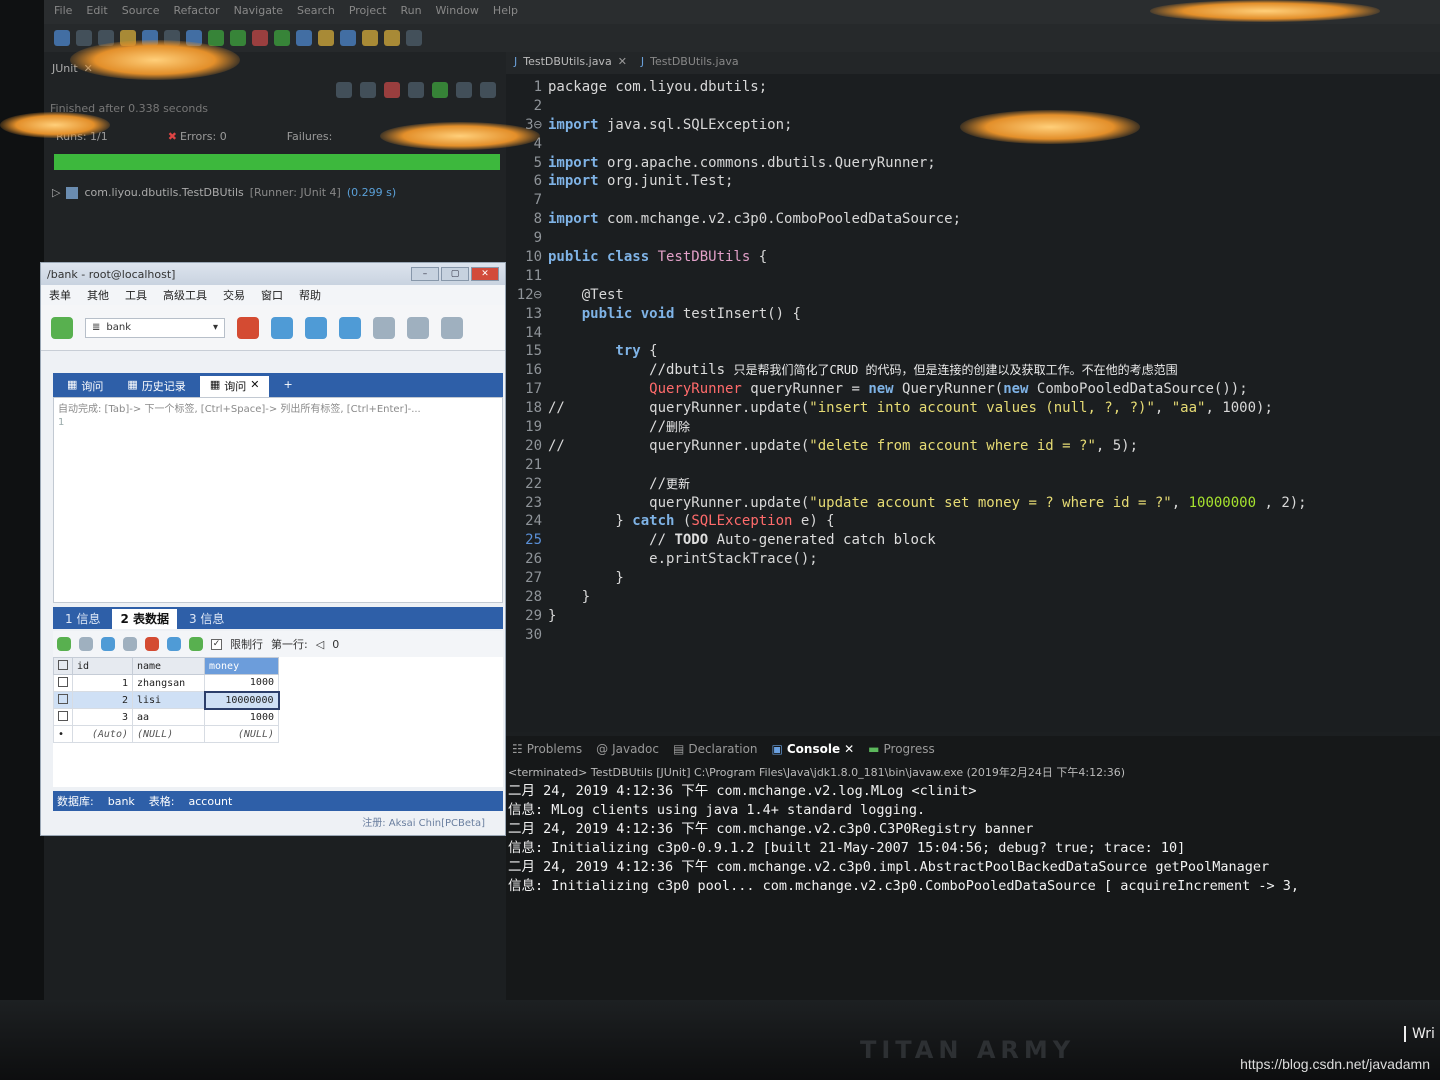 This screenshot has width=1440, height=1080. I want to click on cell-money: (NULL), so click(241, 734).